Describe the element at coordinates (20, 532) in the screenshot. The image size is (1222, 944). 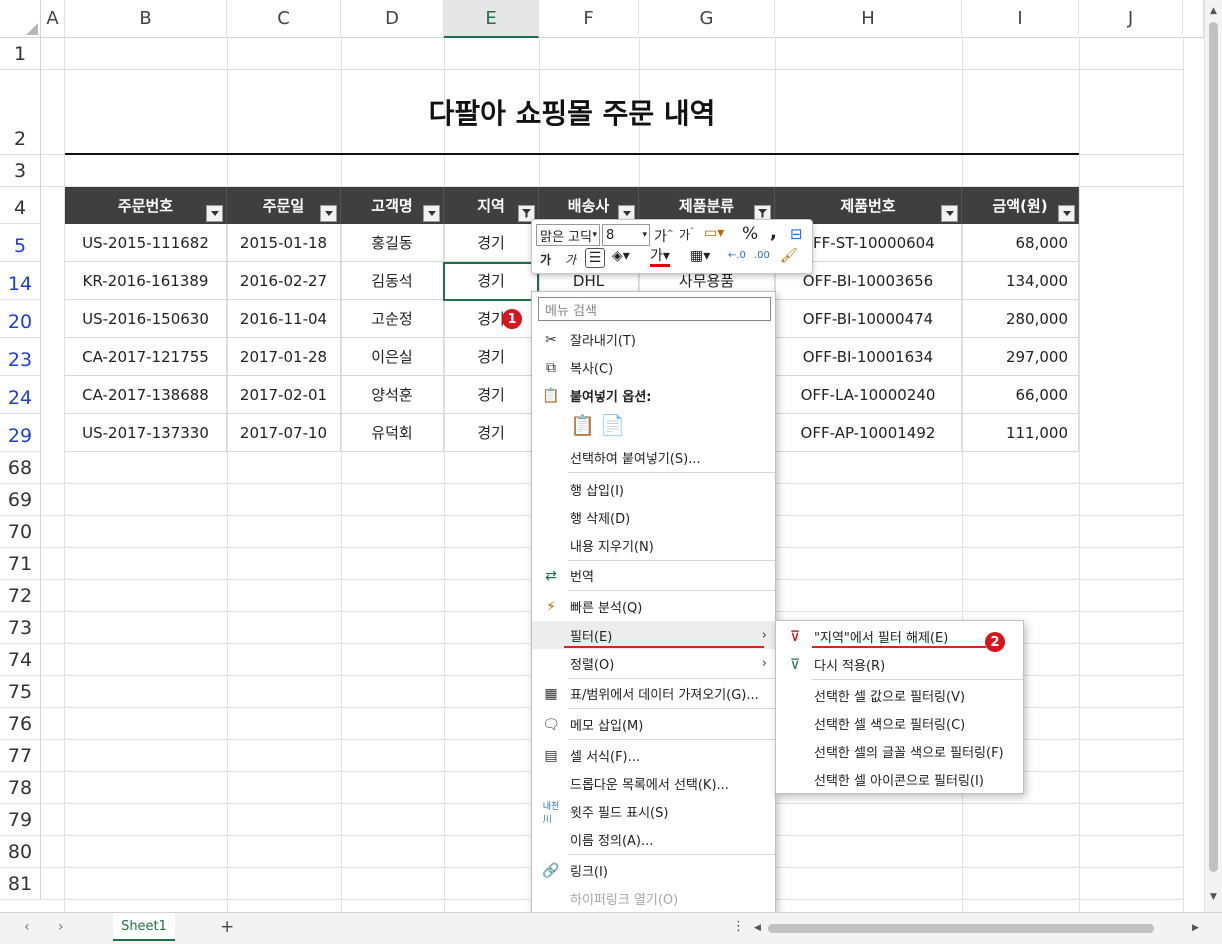
I see `row-header: 70` at that location.